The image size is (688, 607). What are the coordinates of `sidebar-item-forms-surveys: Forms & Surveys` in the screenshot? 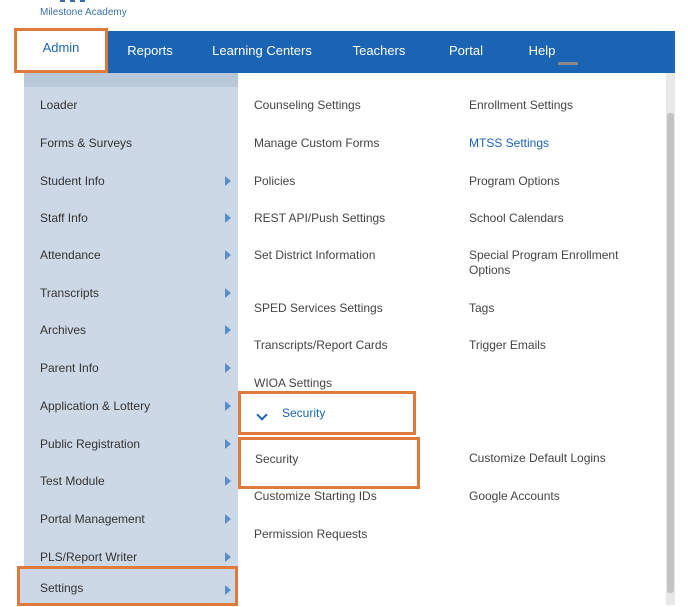 It's located at (131, 143).